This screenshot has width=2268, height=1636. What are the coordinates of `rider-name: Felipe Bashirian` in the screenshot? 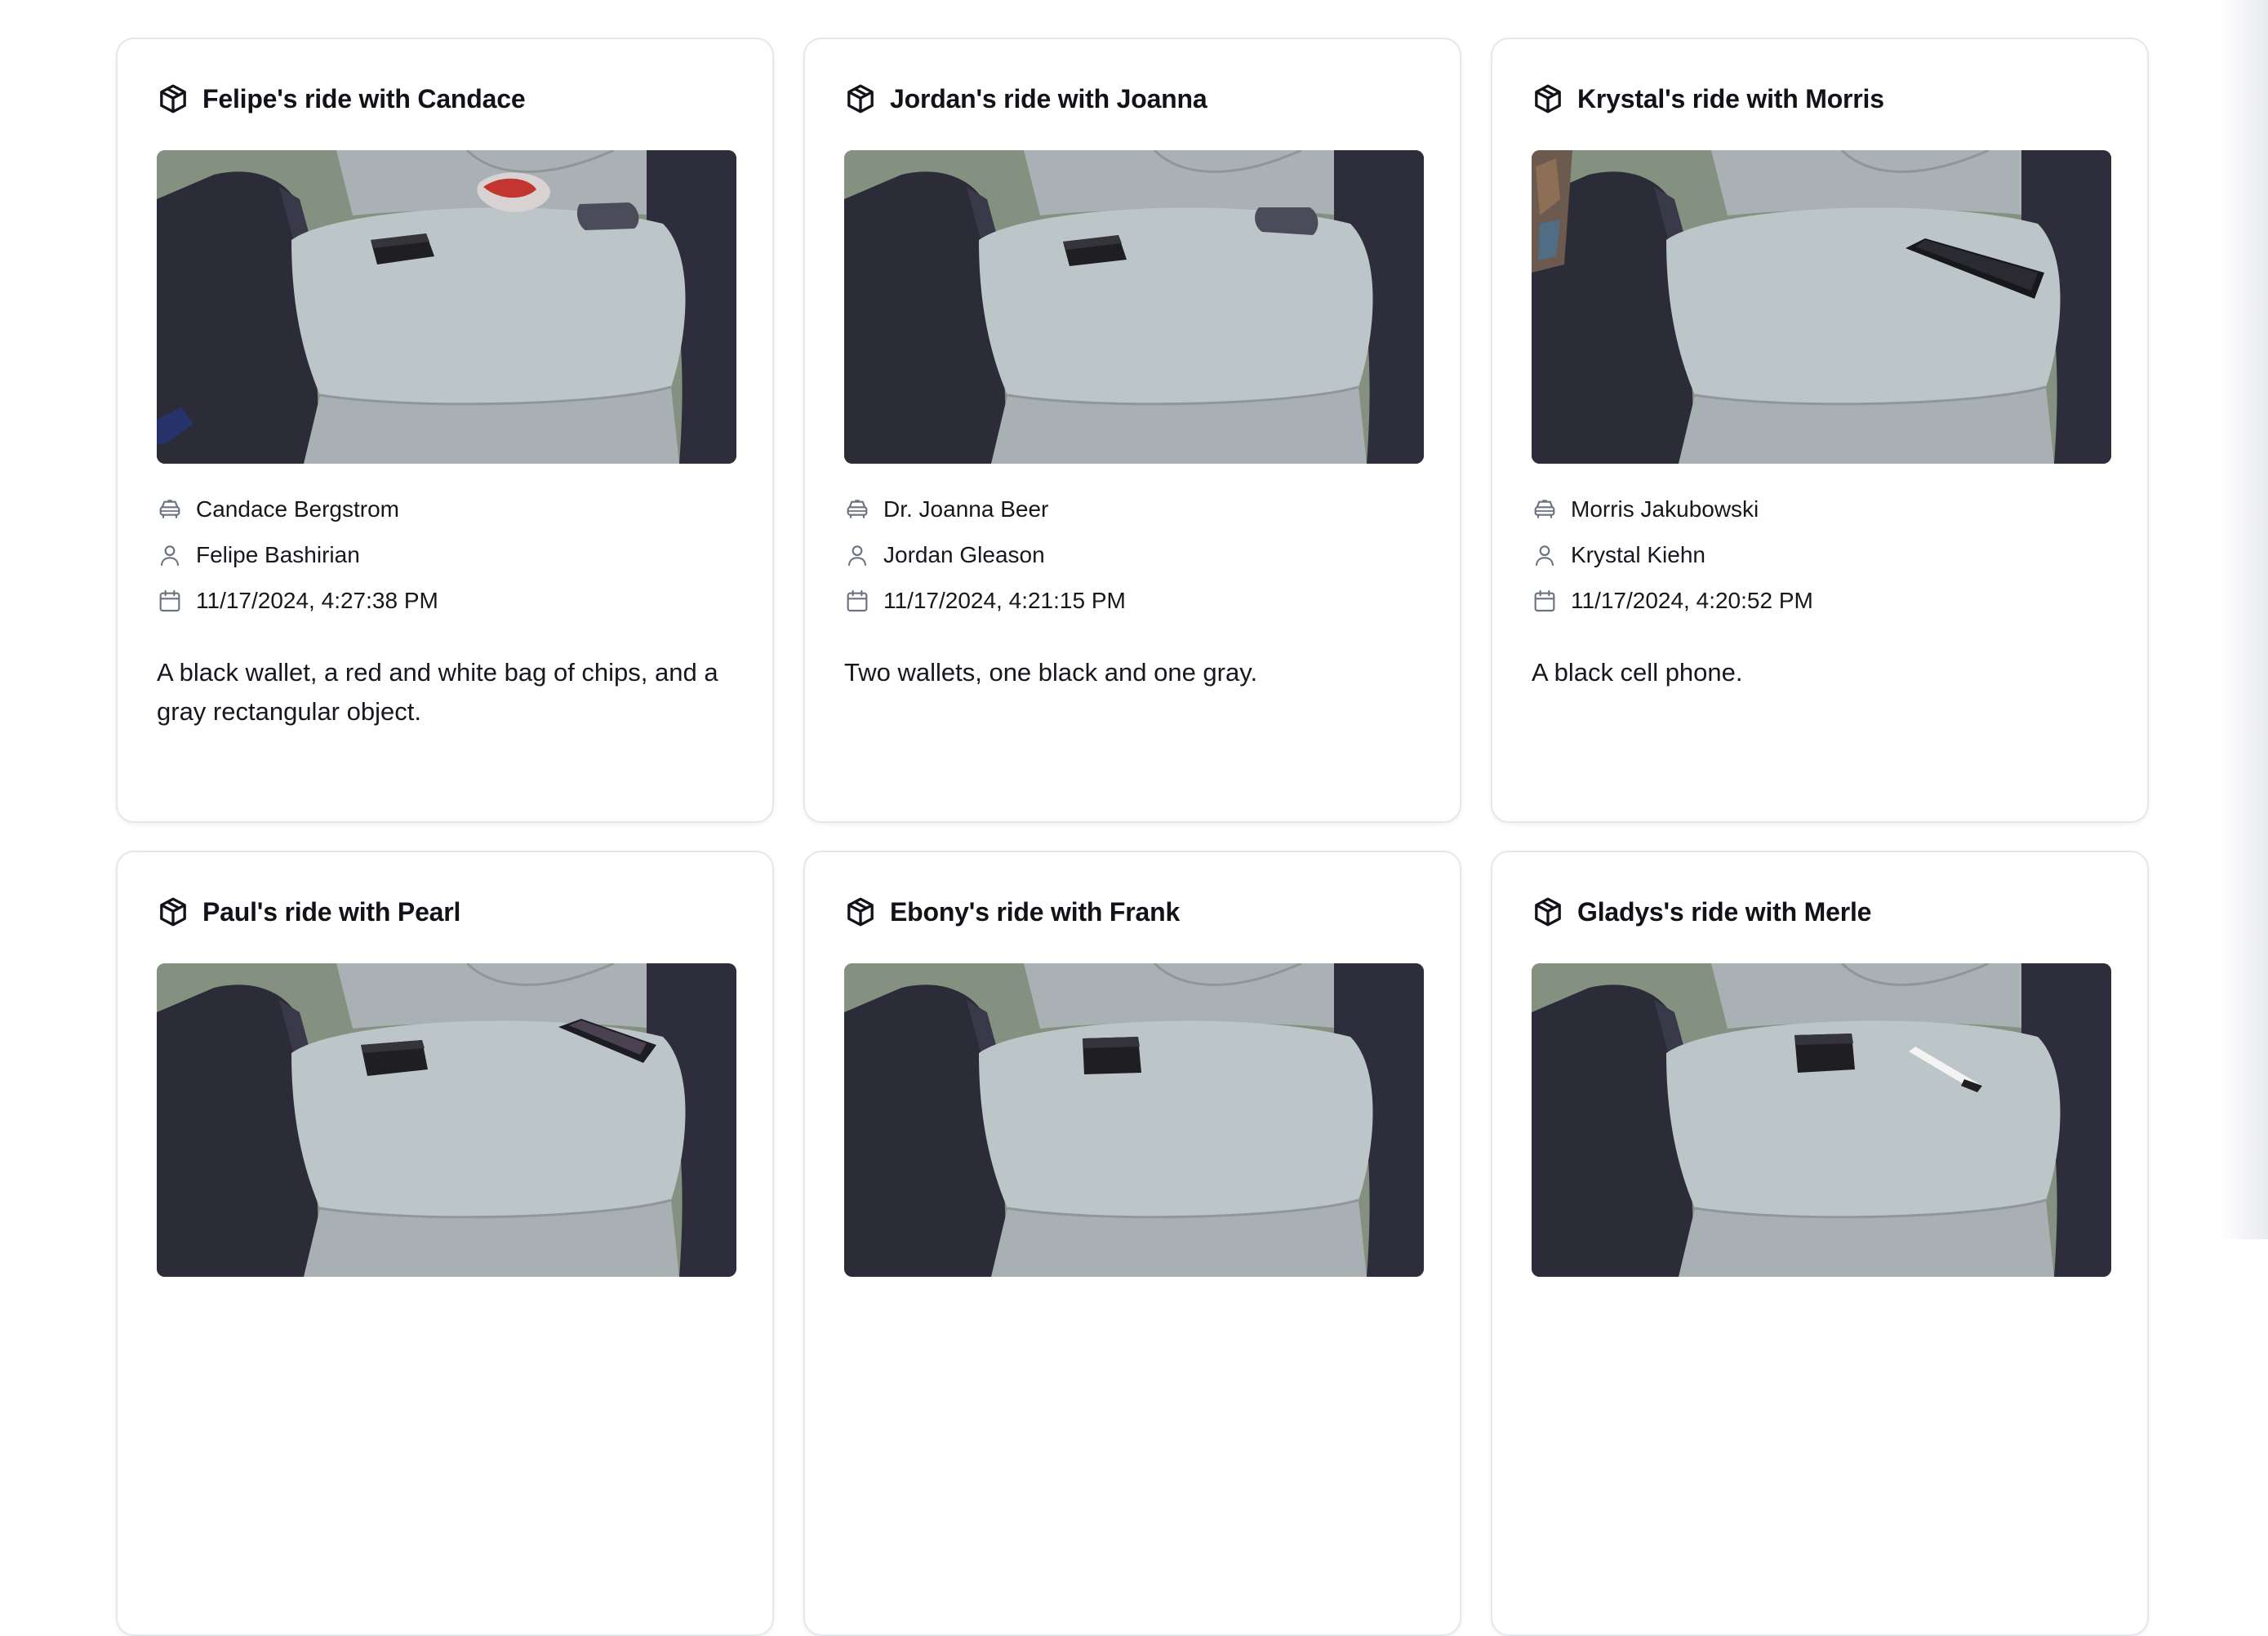 It's located at (278, 554).